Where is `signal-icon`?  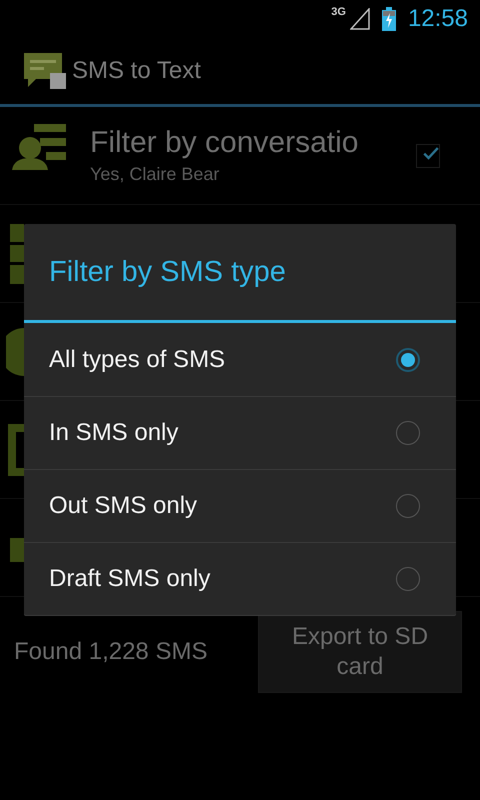
signal-icon is located at coordinates (360, 19).